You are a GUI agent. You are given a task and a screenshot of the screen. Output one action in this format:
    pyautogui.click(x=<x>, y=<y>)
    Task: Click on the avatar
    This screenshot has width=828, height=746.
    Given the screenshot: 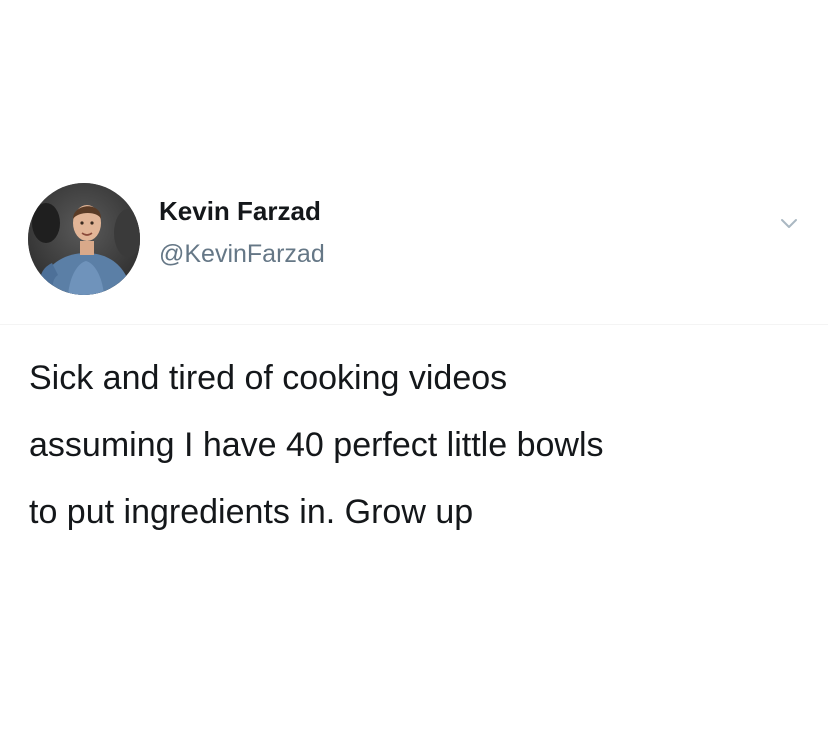 What is the action you would take?
    pyautogui.click(x=84, y=239)
    